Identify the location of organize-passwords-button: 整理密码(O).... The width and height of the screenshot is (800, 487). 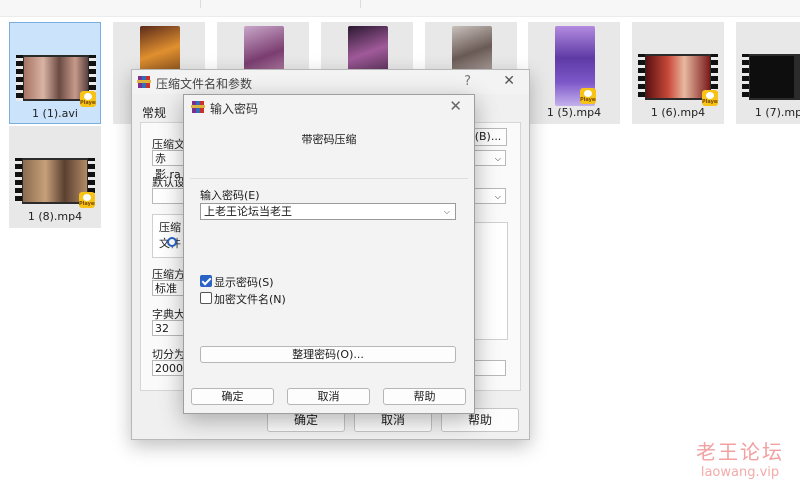
(328, 354).